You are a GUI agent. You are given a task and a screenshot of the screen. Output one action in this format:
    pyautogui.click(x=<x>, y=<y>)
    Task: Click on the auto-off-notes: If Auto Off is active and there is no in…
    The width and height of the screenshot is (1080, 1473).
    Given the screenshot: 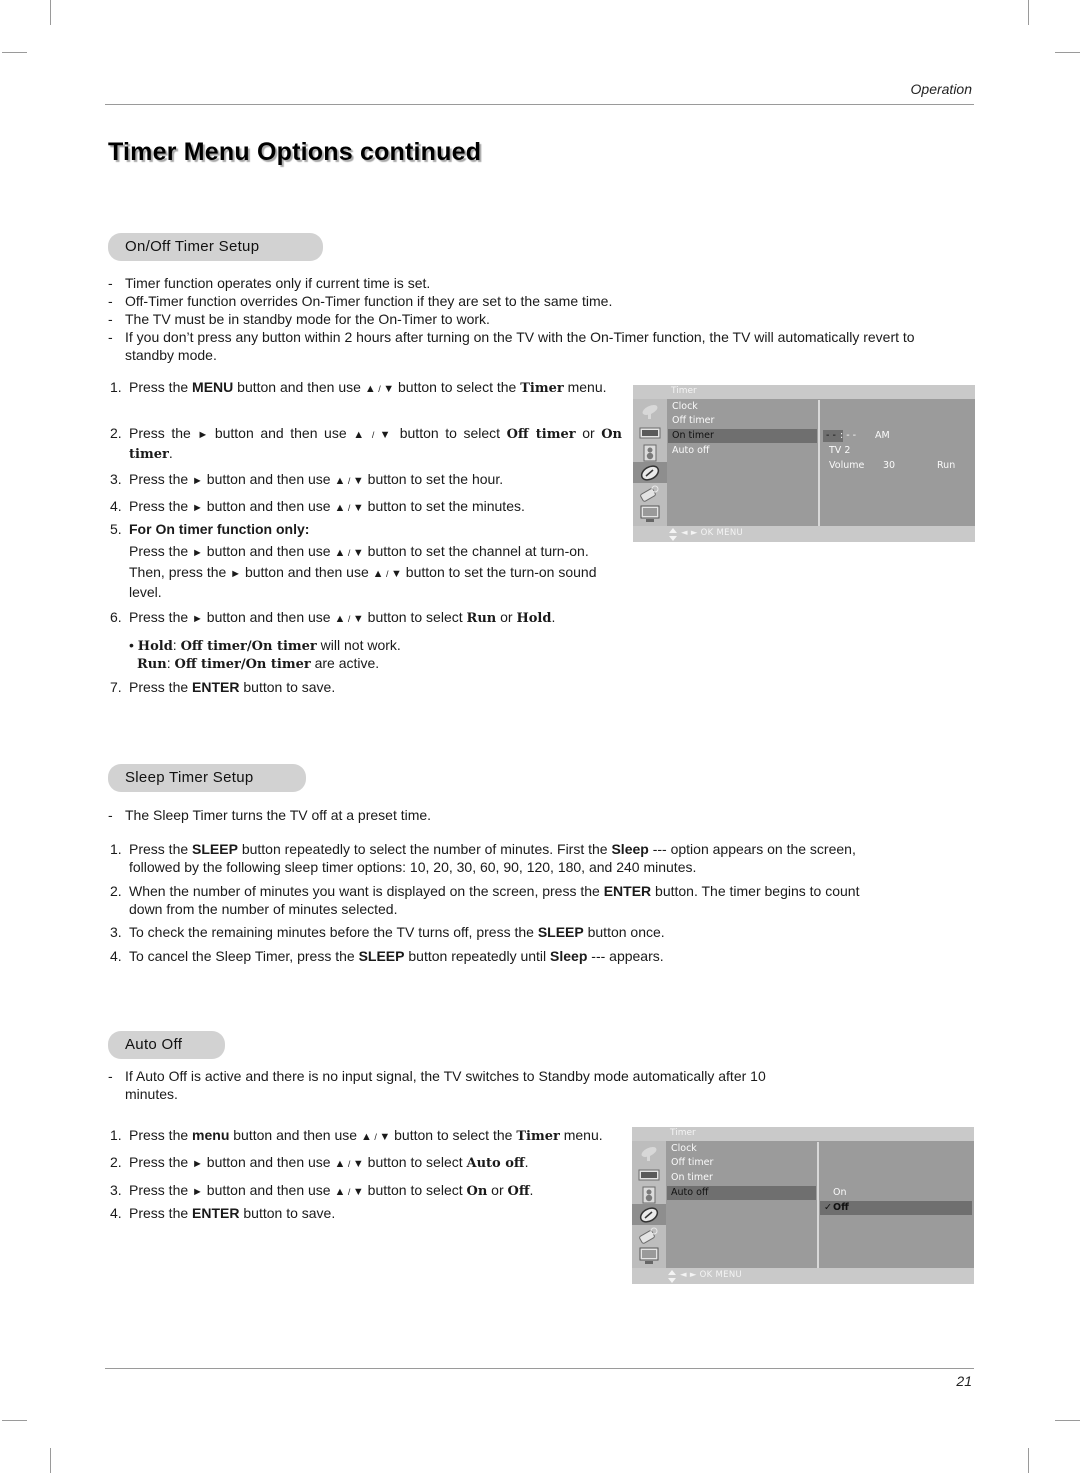 What is the action you would take?
    pyautogui.click(x=443, y=1085)
    